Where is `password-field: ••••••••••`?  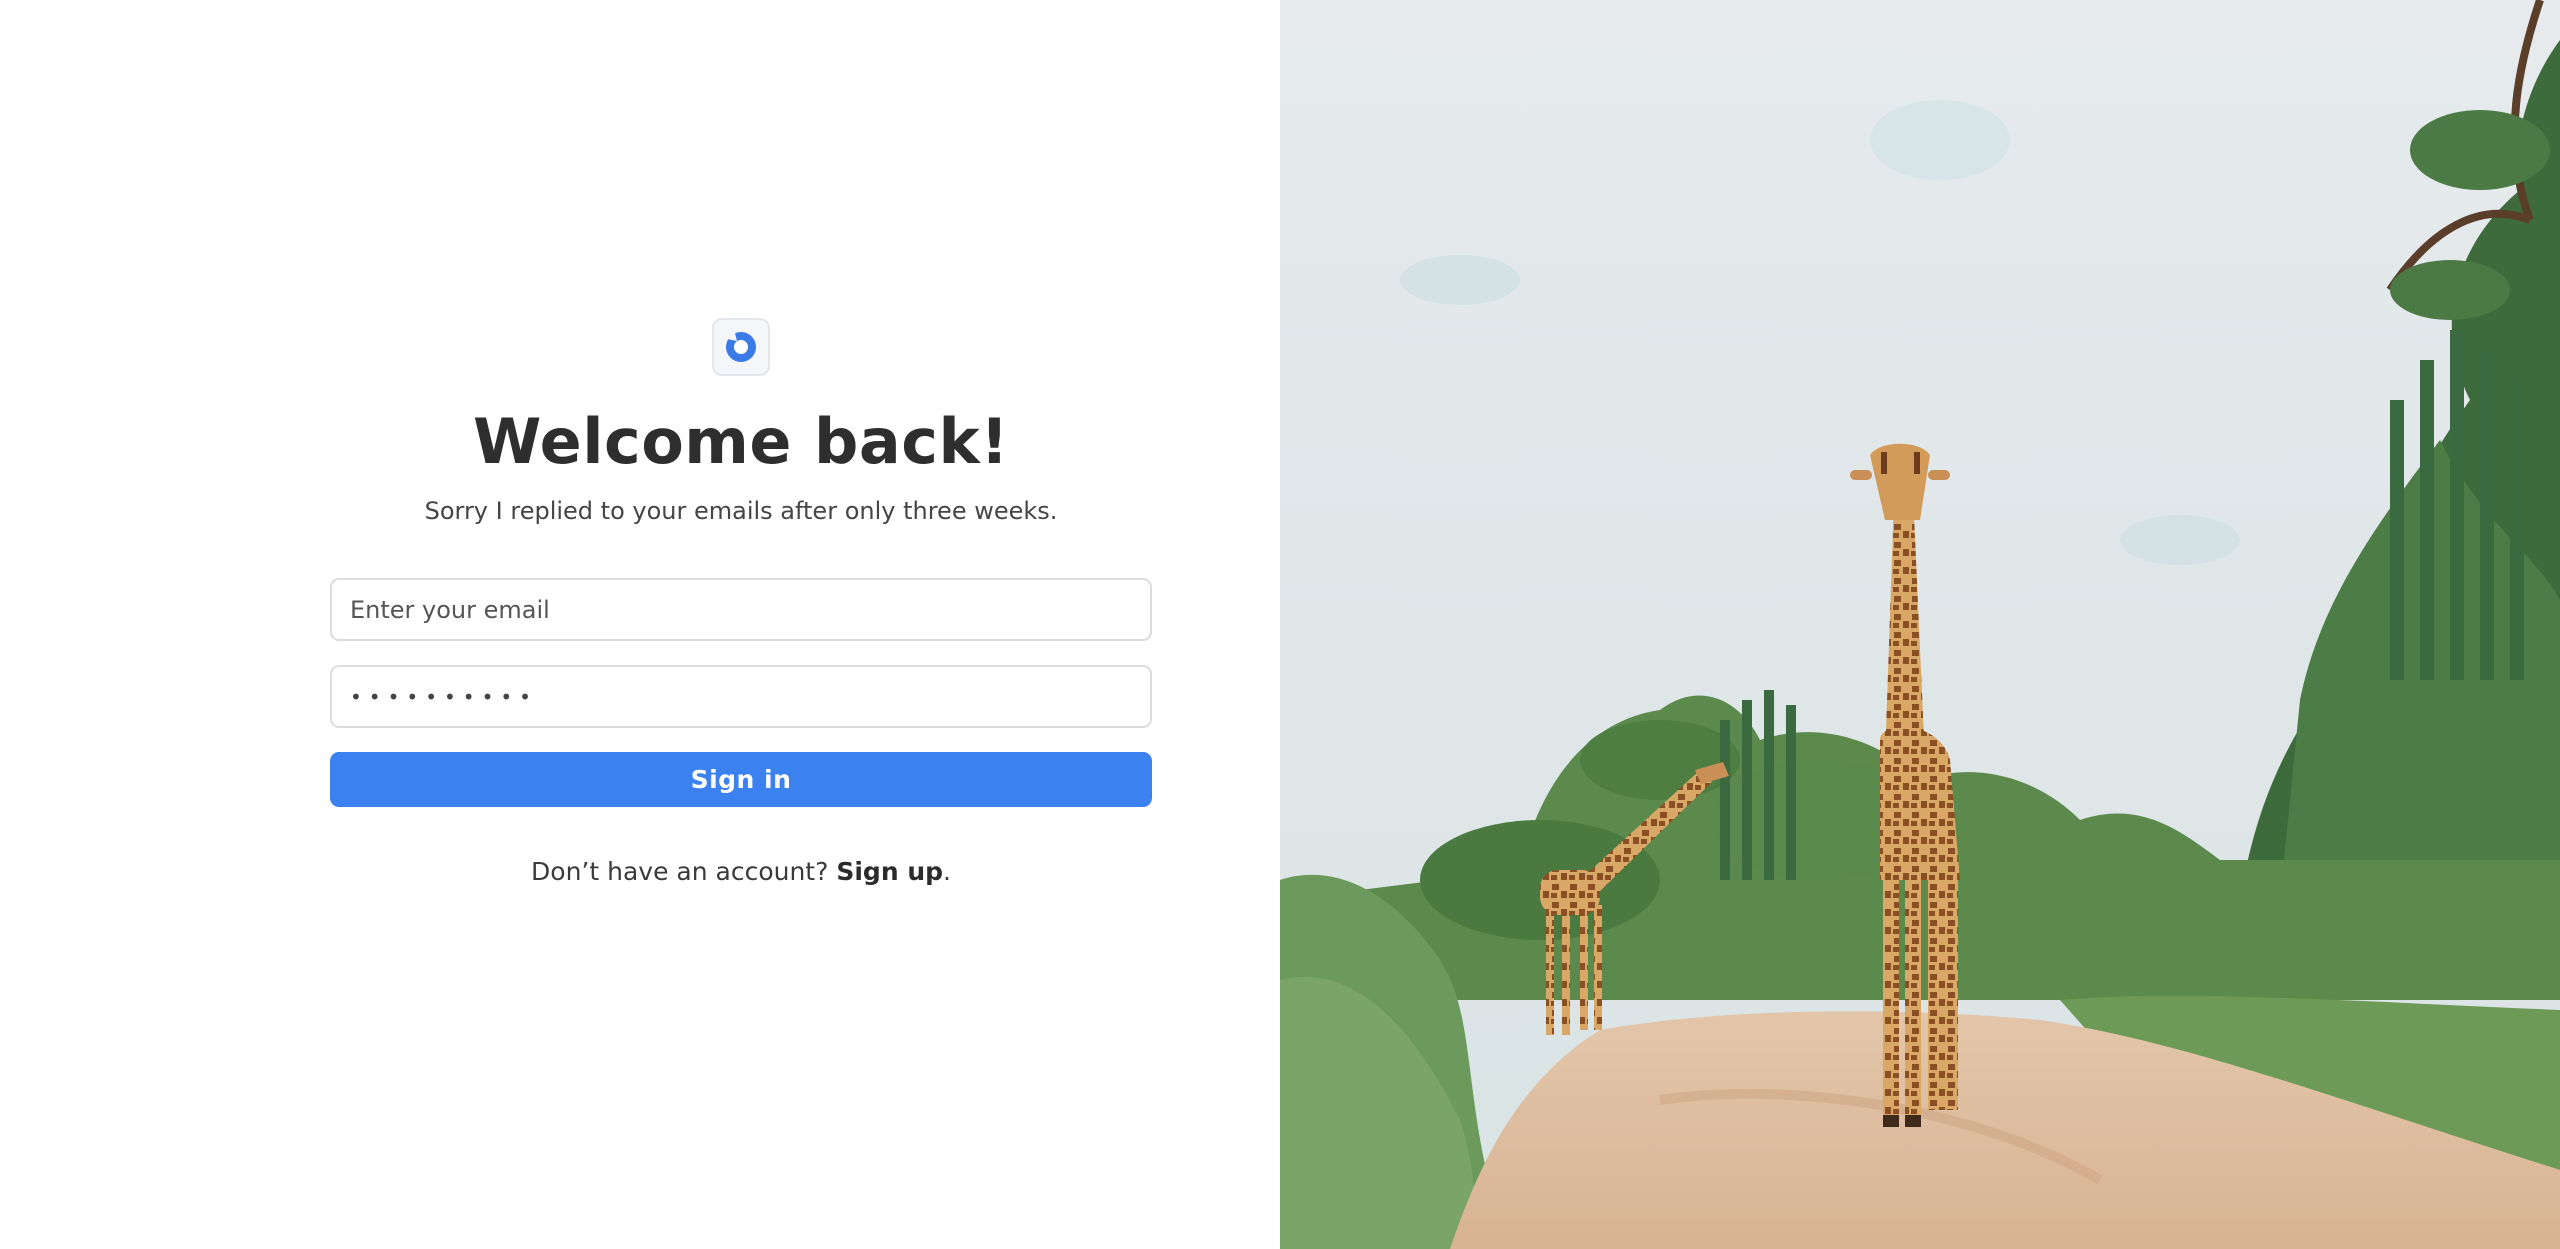
password-field: •••••••••• is located at coordinates (741, 696).